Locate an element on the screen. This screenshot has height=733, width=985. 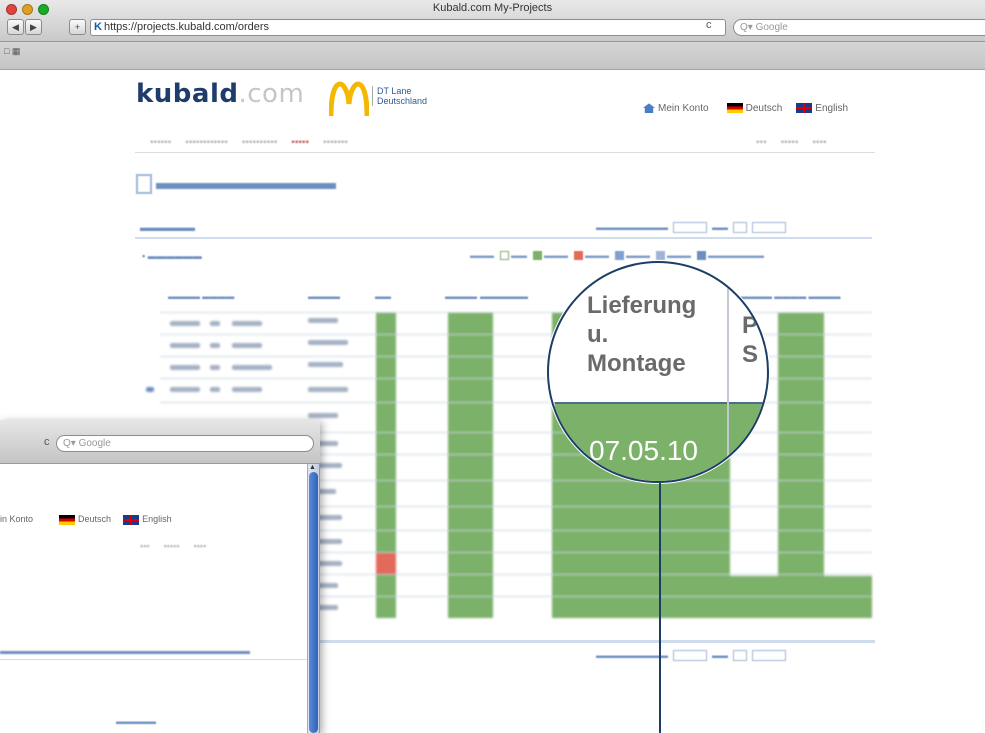
site-favicon-icon: K is located at coordinates (98, 27).